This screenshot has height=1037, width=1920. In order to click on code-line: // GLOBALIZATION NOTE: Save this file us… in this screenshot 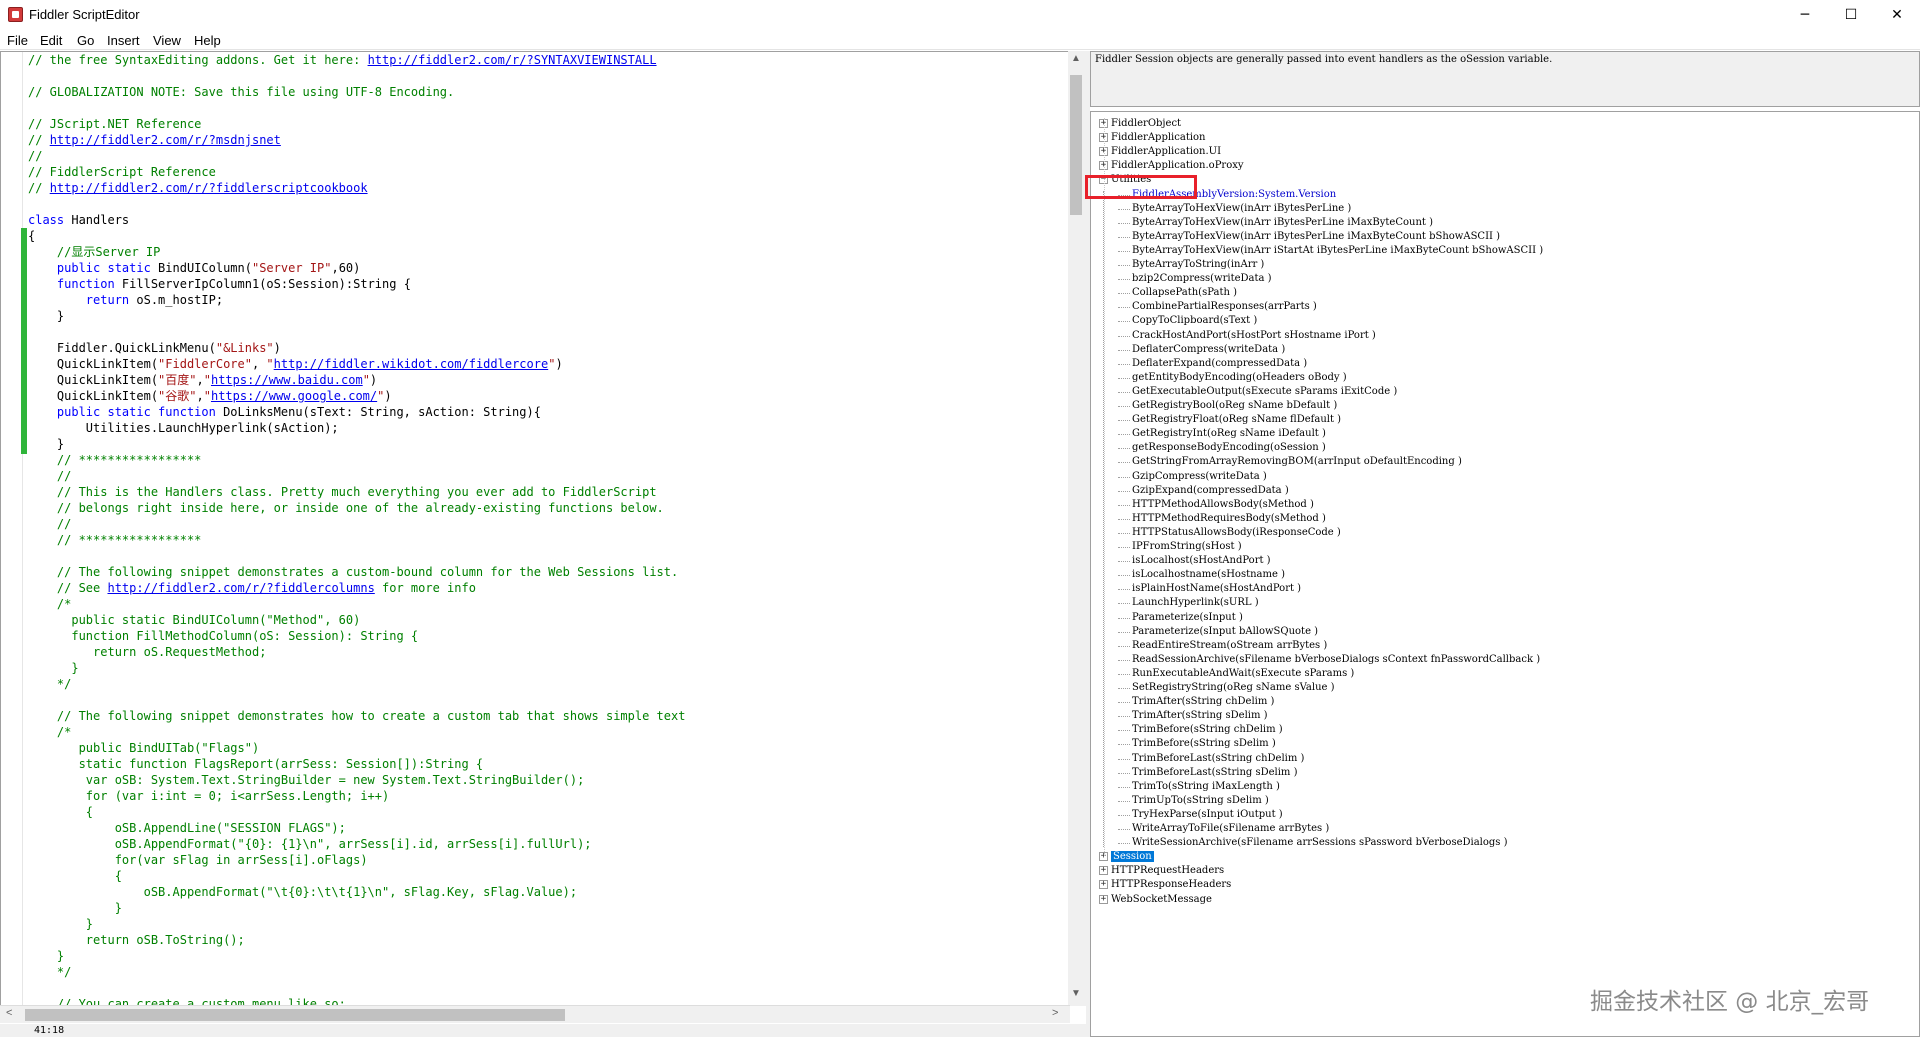, I will do `click(543, 92)`.